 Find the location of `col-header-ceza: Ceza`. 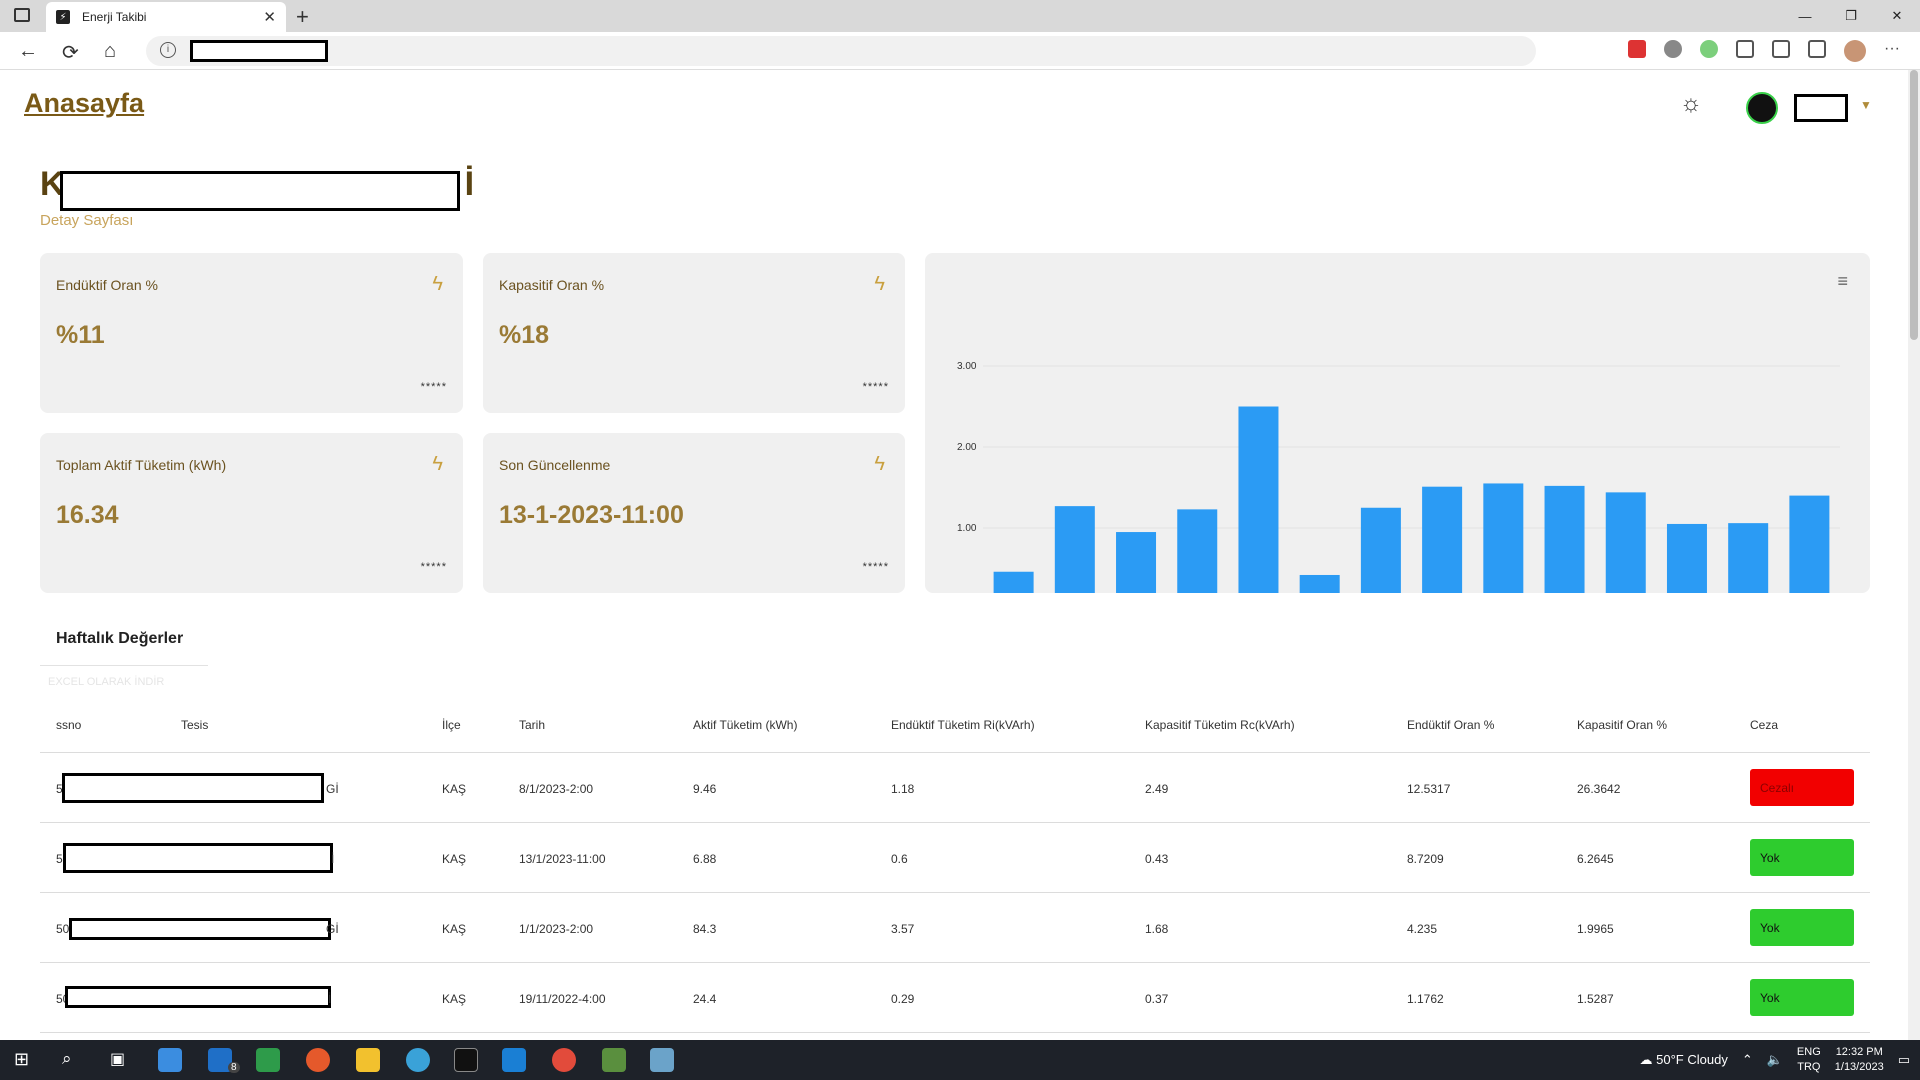

col-header-ceza: Ceza is located at coordinates (1764, 725).